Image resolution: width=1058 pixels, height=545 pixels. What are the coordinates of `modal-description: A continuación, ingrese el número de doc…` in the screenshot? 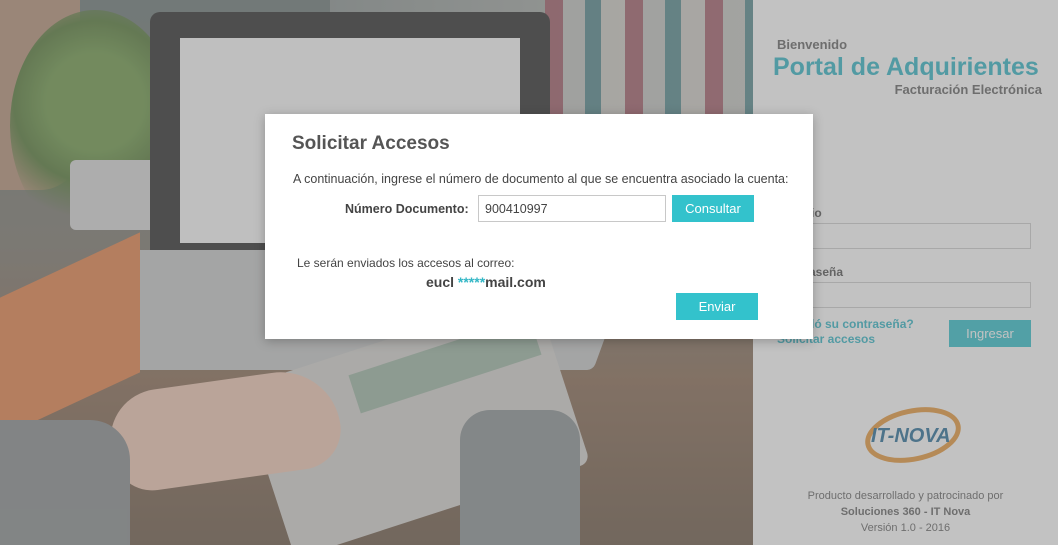 It's located at (541, 179).